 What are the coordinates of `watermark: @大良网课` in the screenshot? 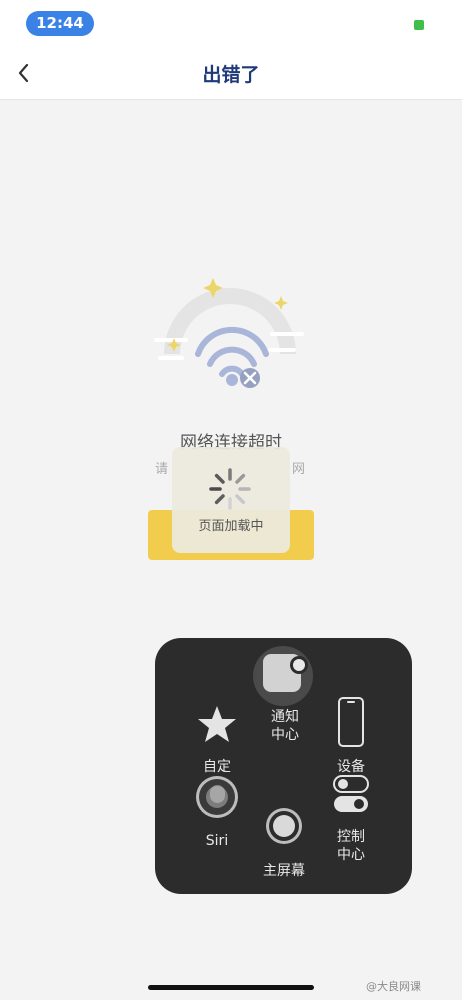 It's located at (393, 986).